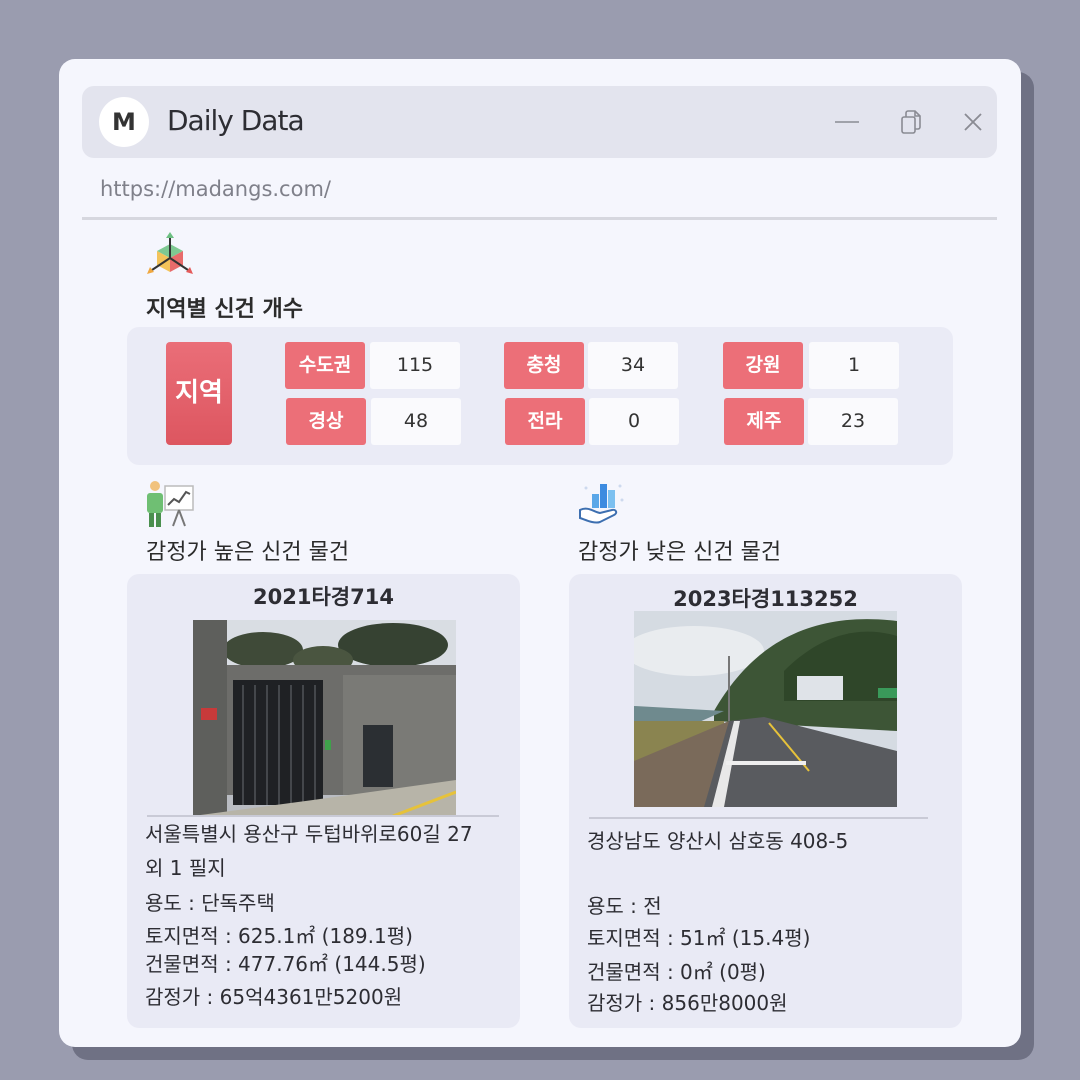  What do you see at coordinates (718, 841) in the screenshot?
I see `low-address-line1: 경상남도 양산시 삼호동 408-5` at bounding box center [718, 841].